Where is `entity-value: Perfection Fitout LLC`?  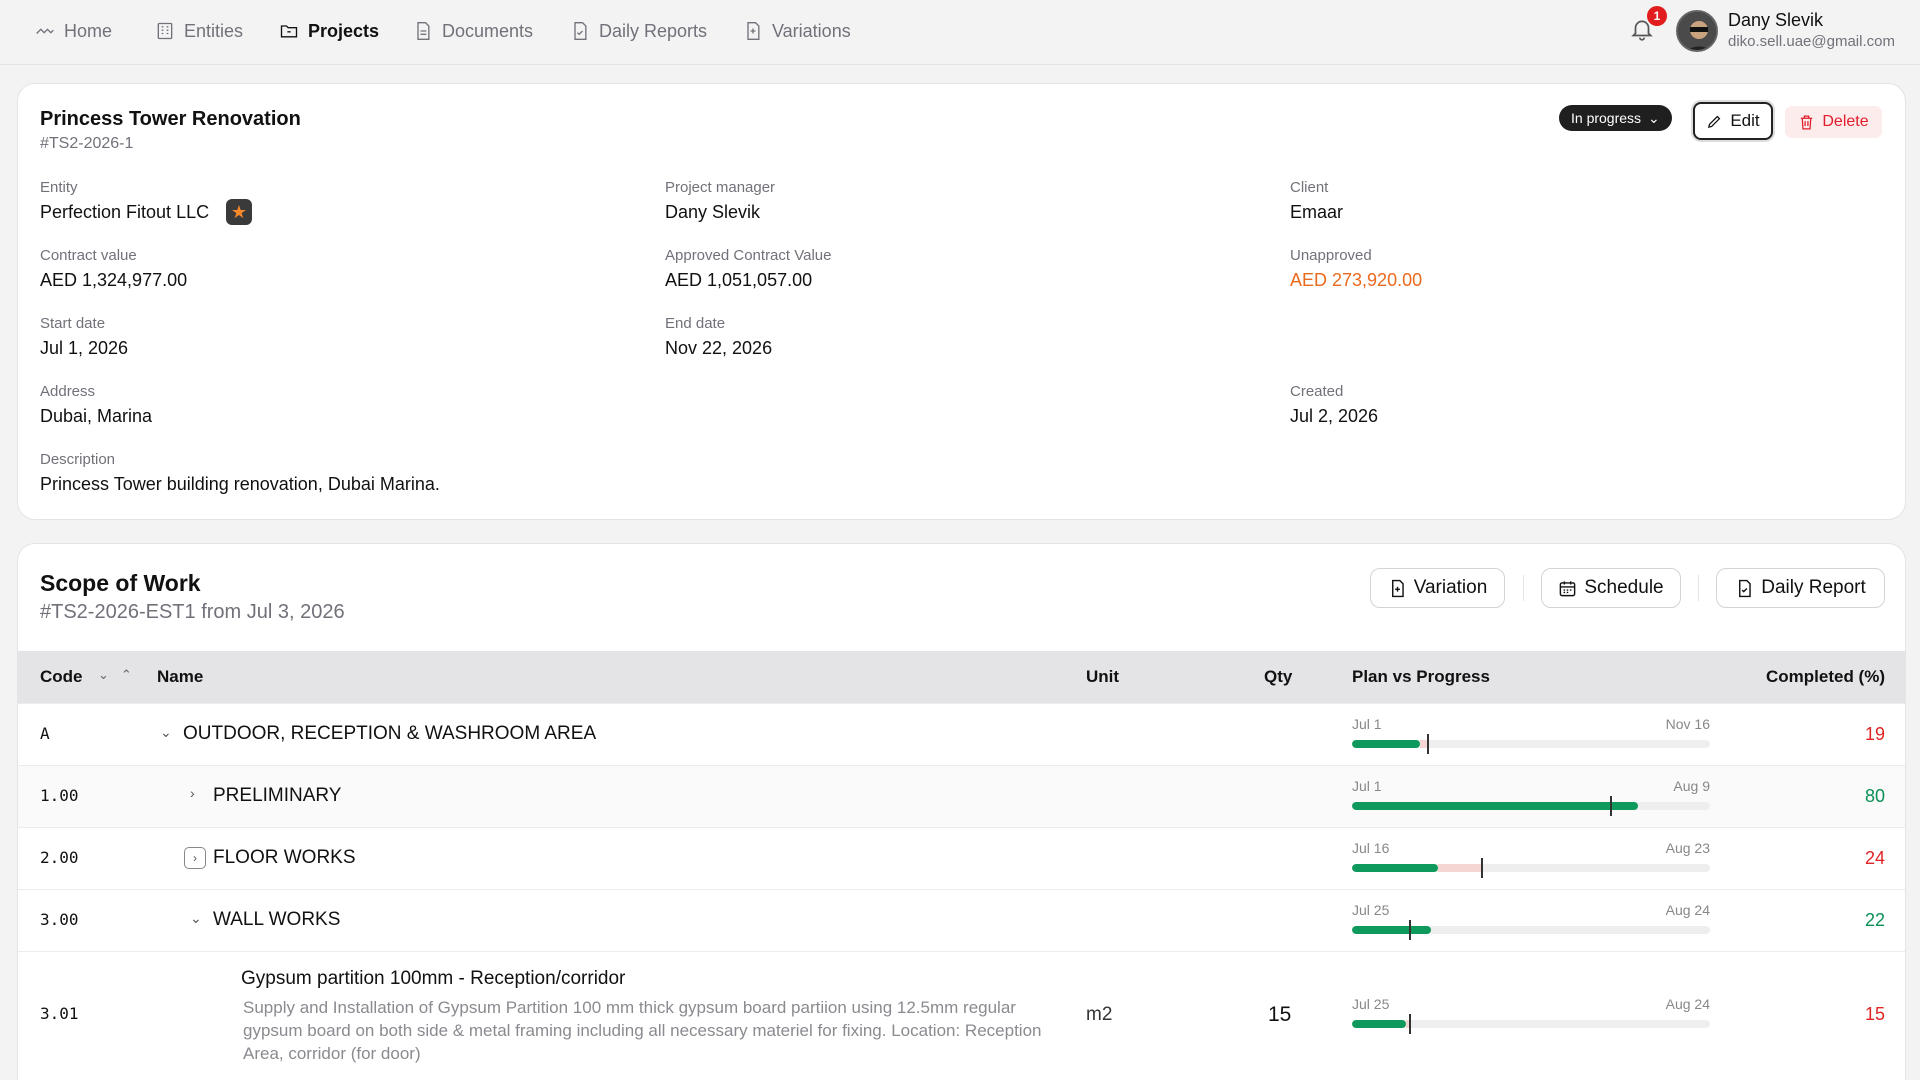
entity-value: Perfection Fitout LLC is located at coordinates (124, 212).